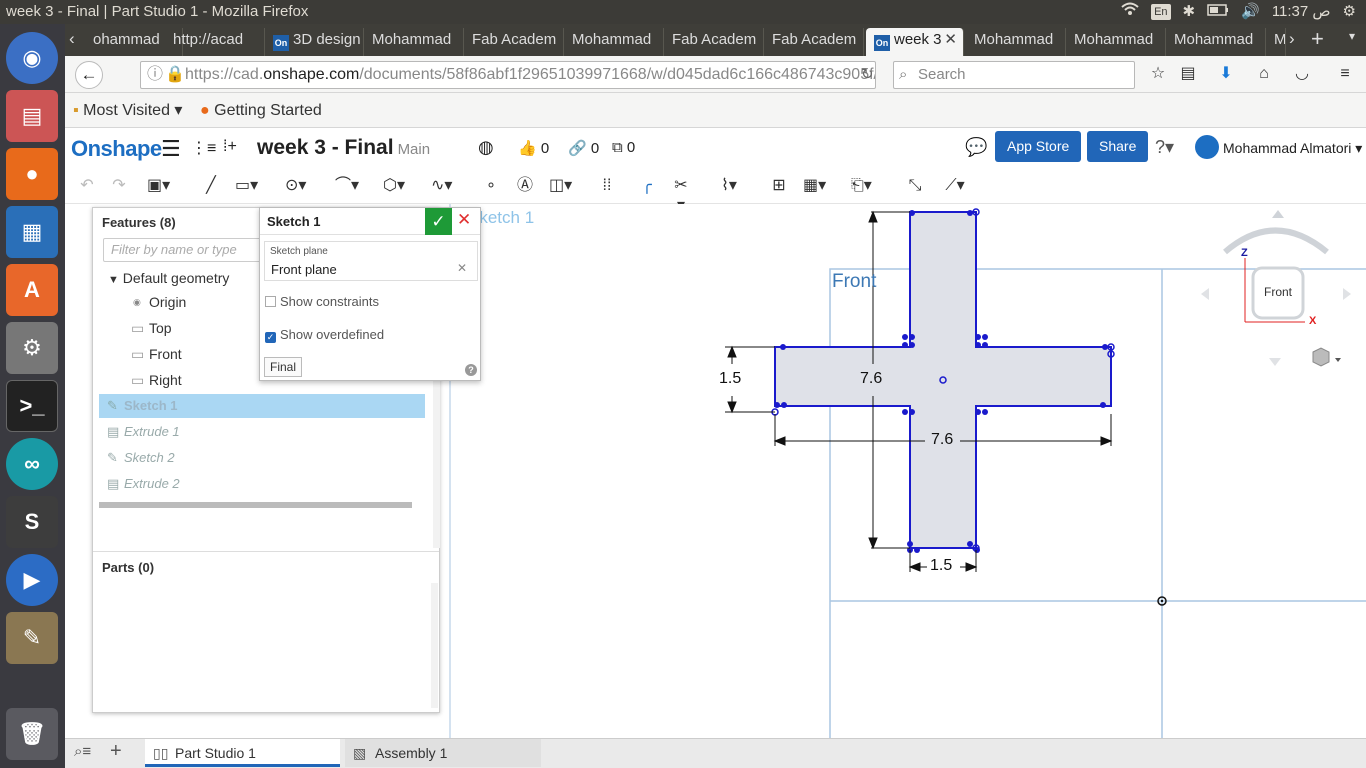  I want to click on arc-icon: ⌒▾, so click(347, 186).